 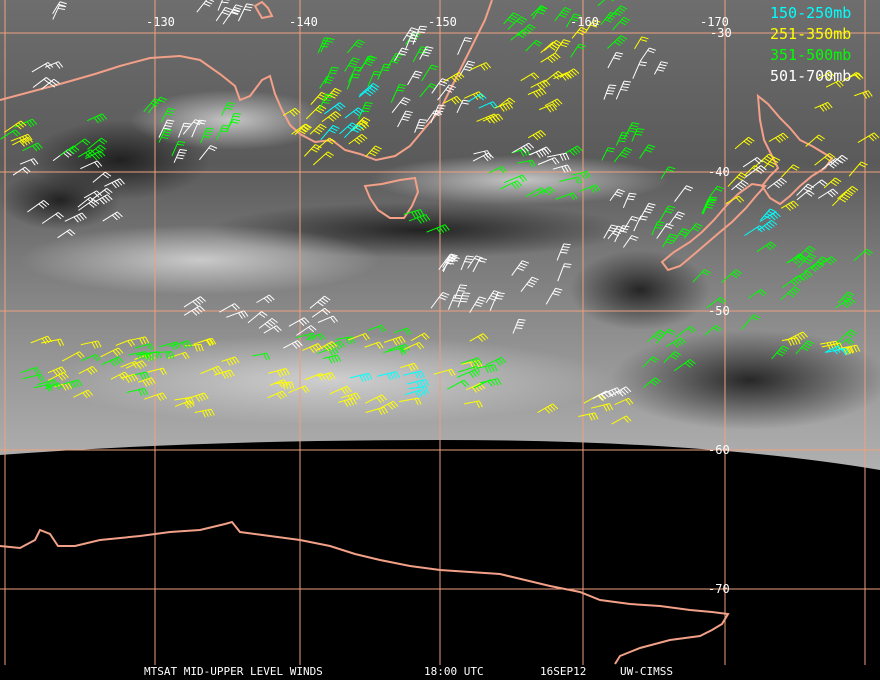 I want to click on longitude-label: -160, so click(x=584, y=22).